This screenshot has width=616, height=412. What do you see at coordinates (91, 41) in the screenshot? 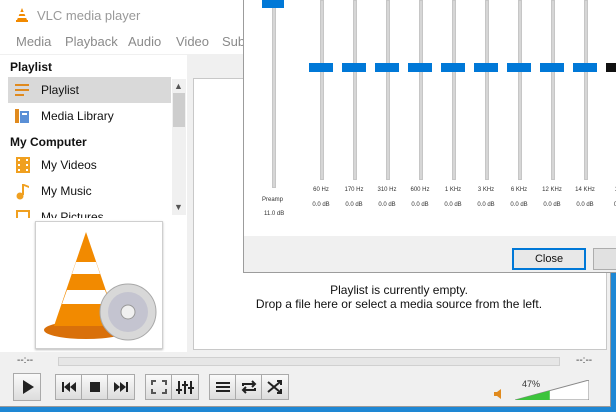
I see `menu-playback: Playback` at bounding box center [91, 41].